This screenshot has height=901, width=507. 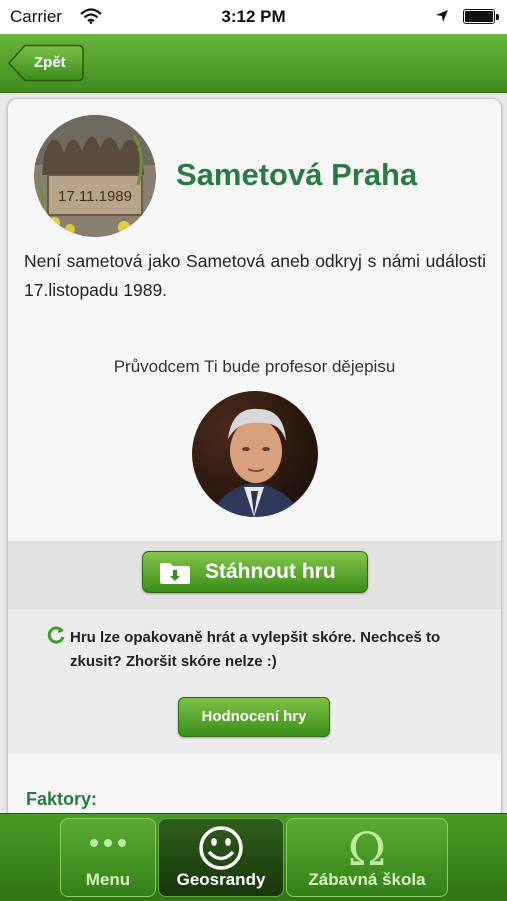 What do you see at coordinates (108, 845) in the screenshot?
I see `dots-icon` at bounding box center [108, 845].